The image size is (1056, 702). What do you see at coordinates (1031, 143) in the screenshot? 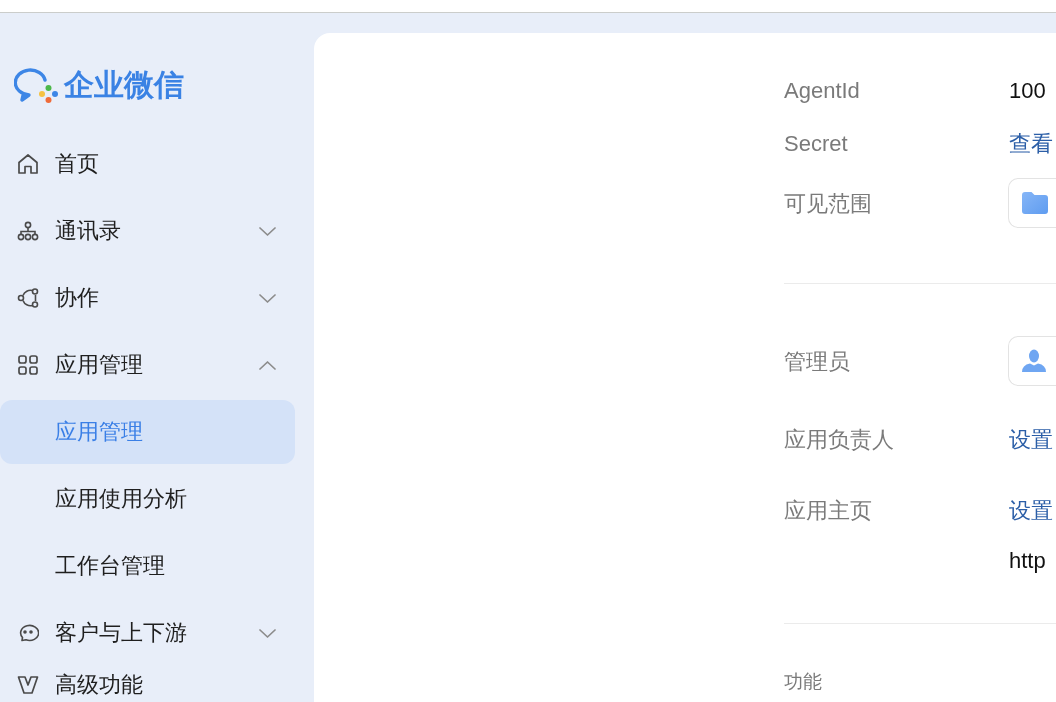
I see `text-link: 查看` at bounding box center [1031, 143].